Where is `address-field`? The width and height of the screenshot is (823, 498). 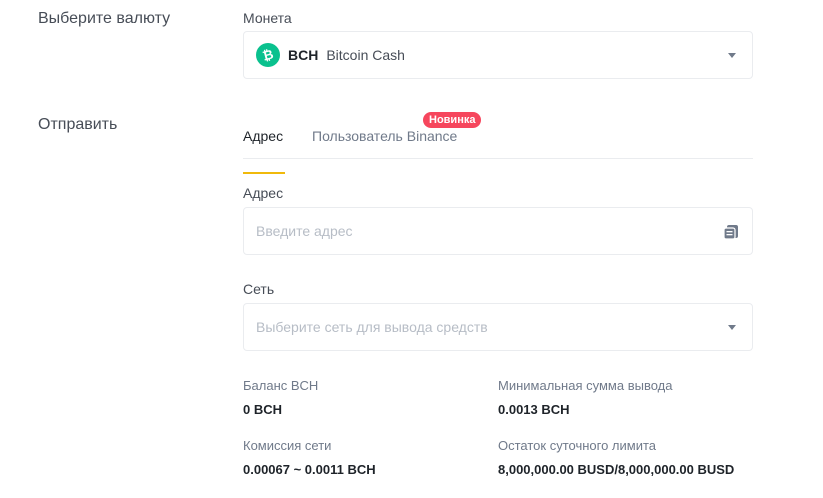
address-field is located at coordinates (498, 231).